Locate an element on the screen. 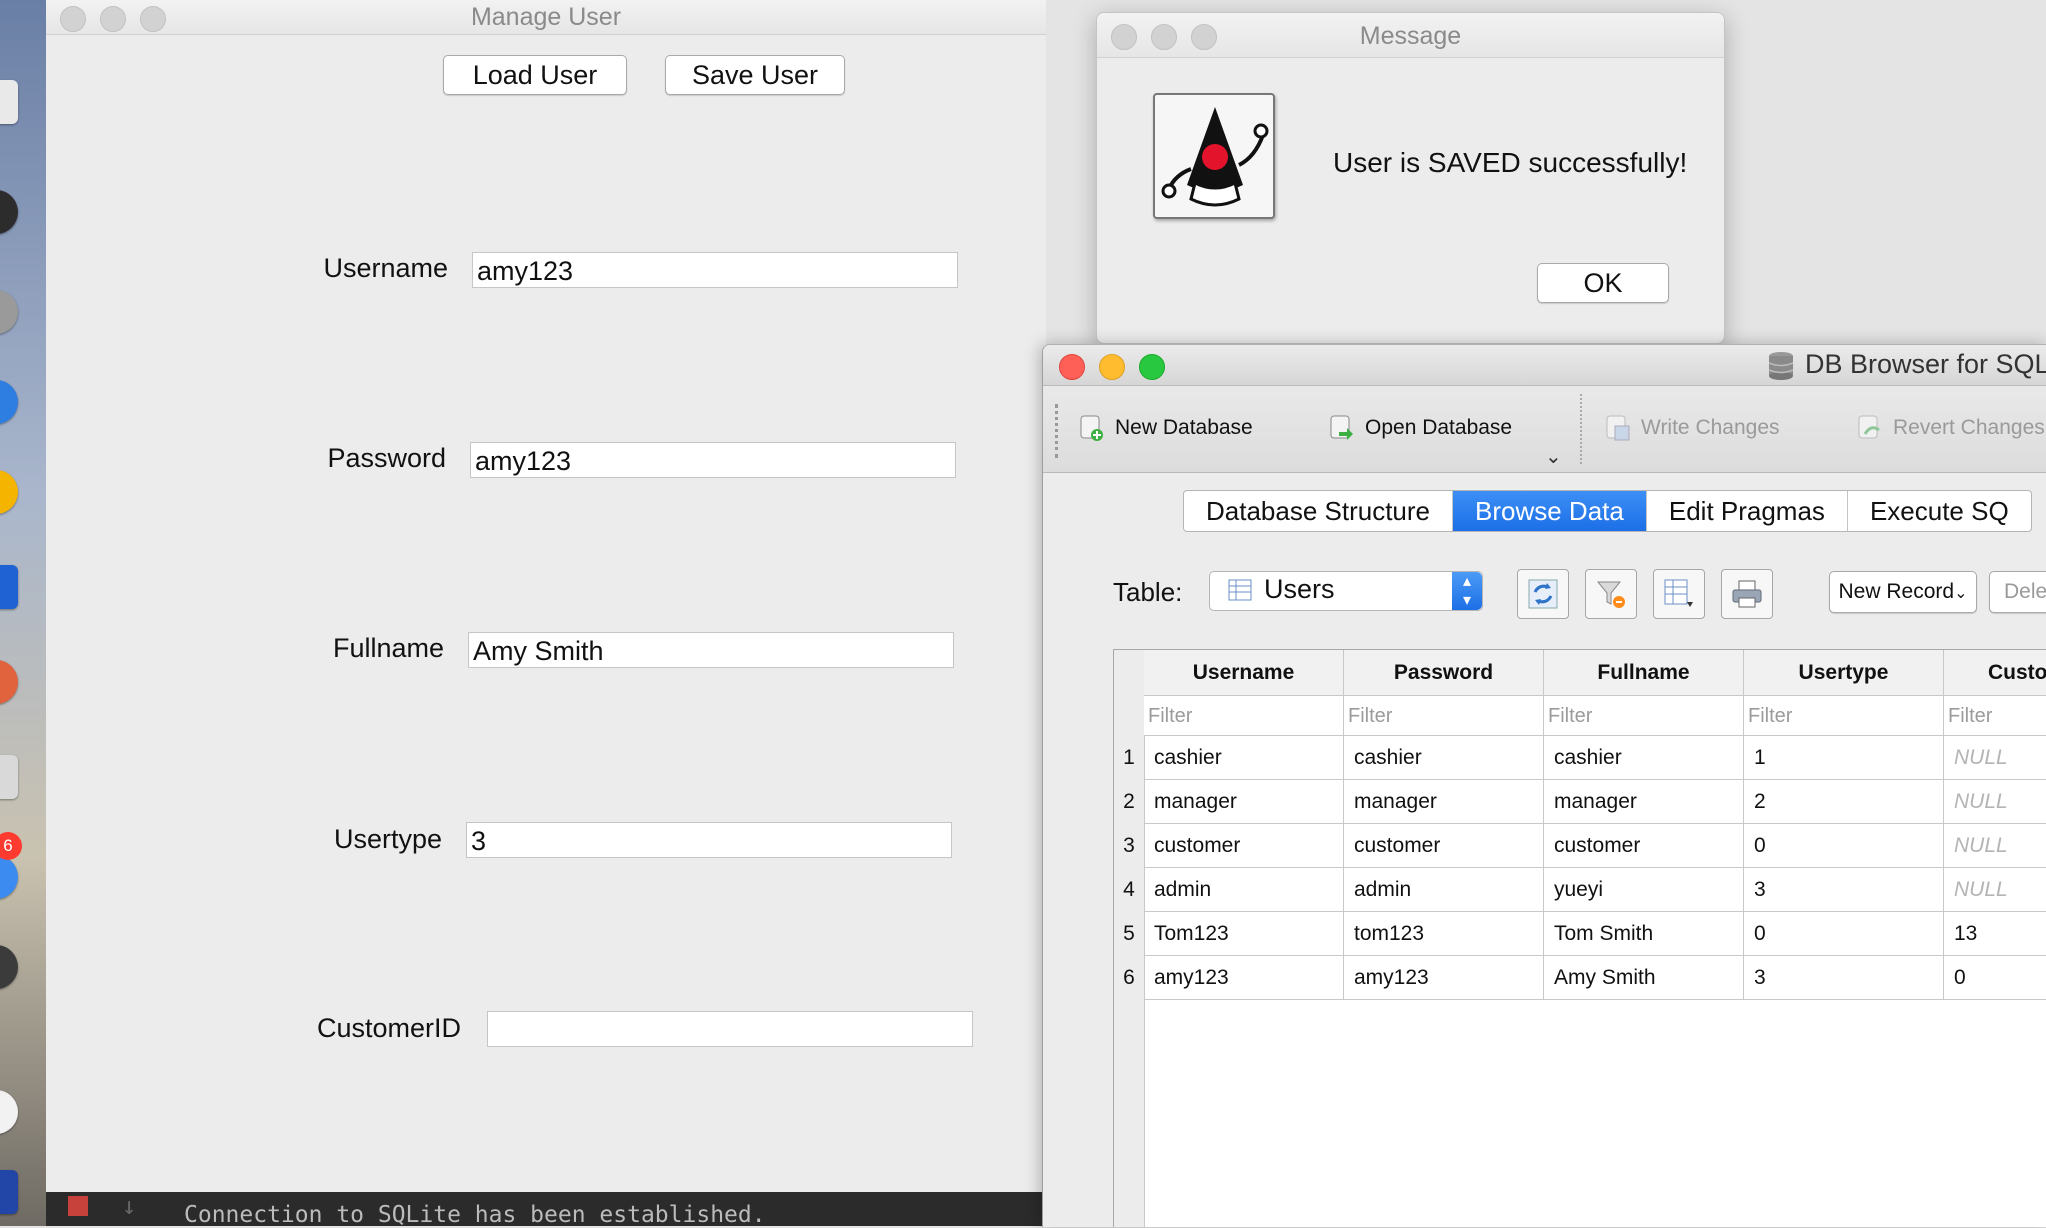 The image size is (2046, 1228). column-header: Username is located at coordinates (1244, 673).